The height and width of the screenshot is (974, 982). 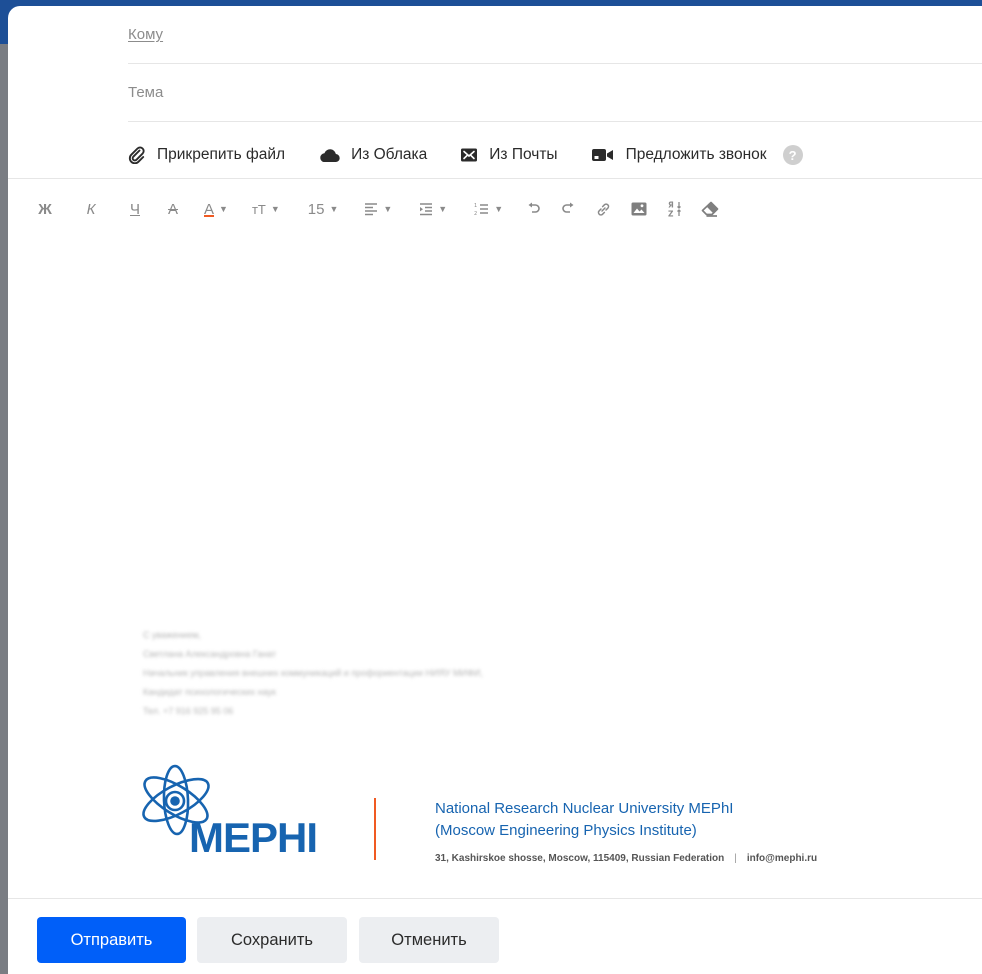 I want to click on logo-separator, so click(x=375, y=829).